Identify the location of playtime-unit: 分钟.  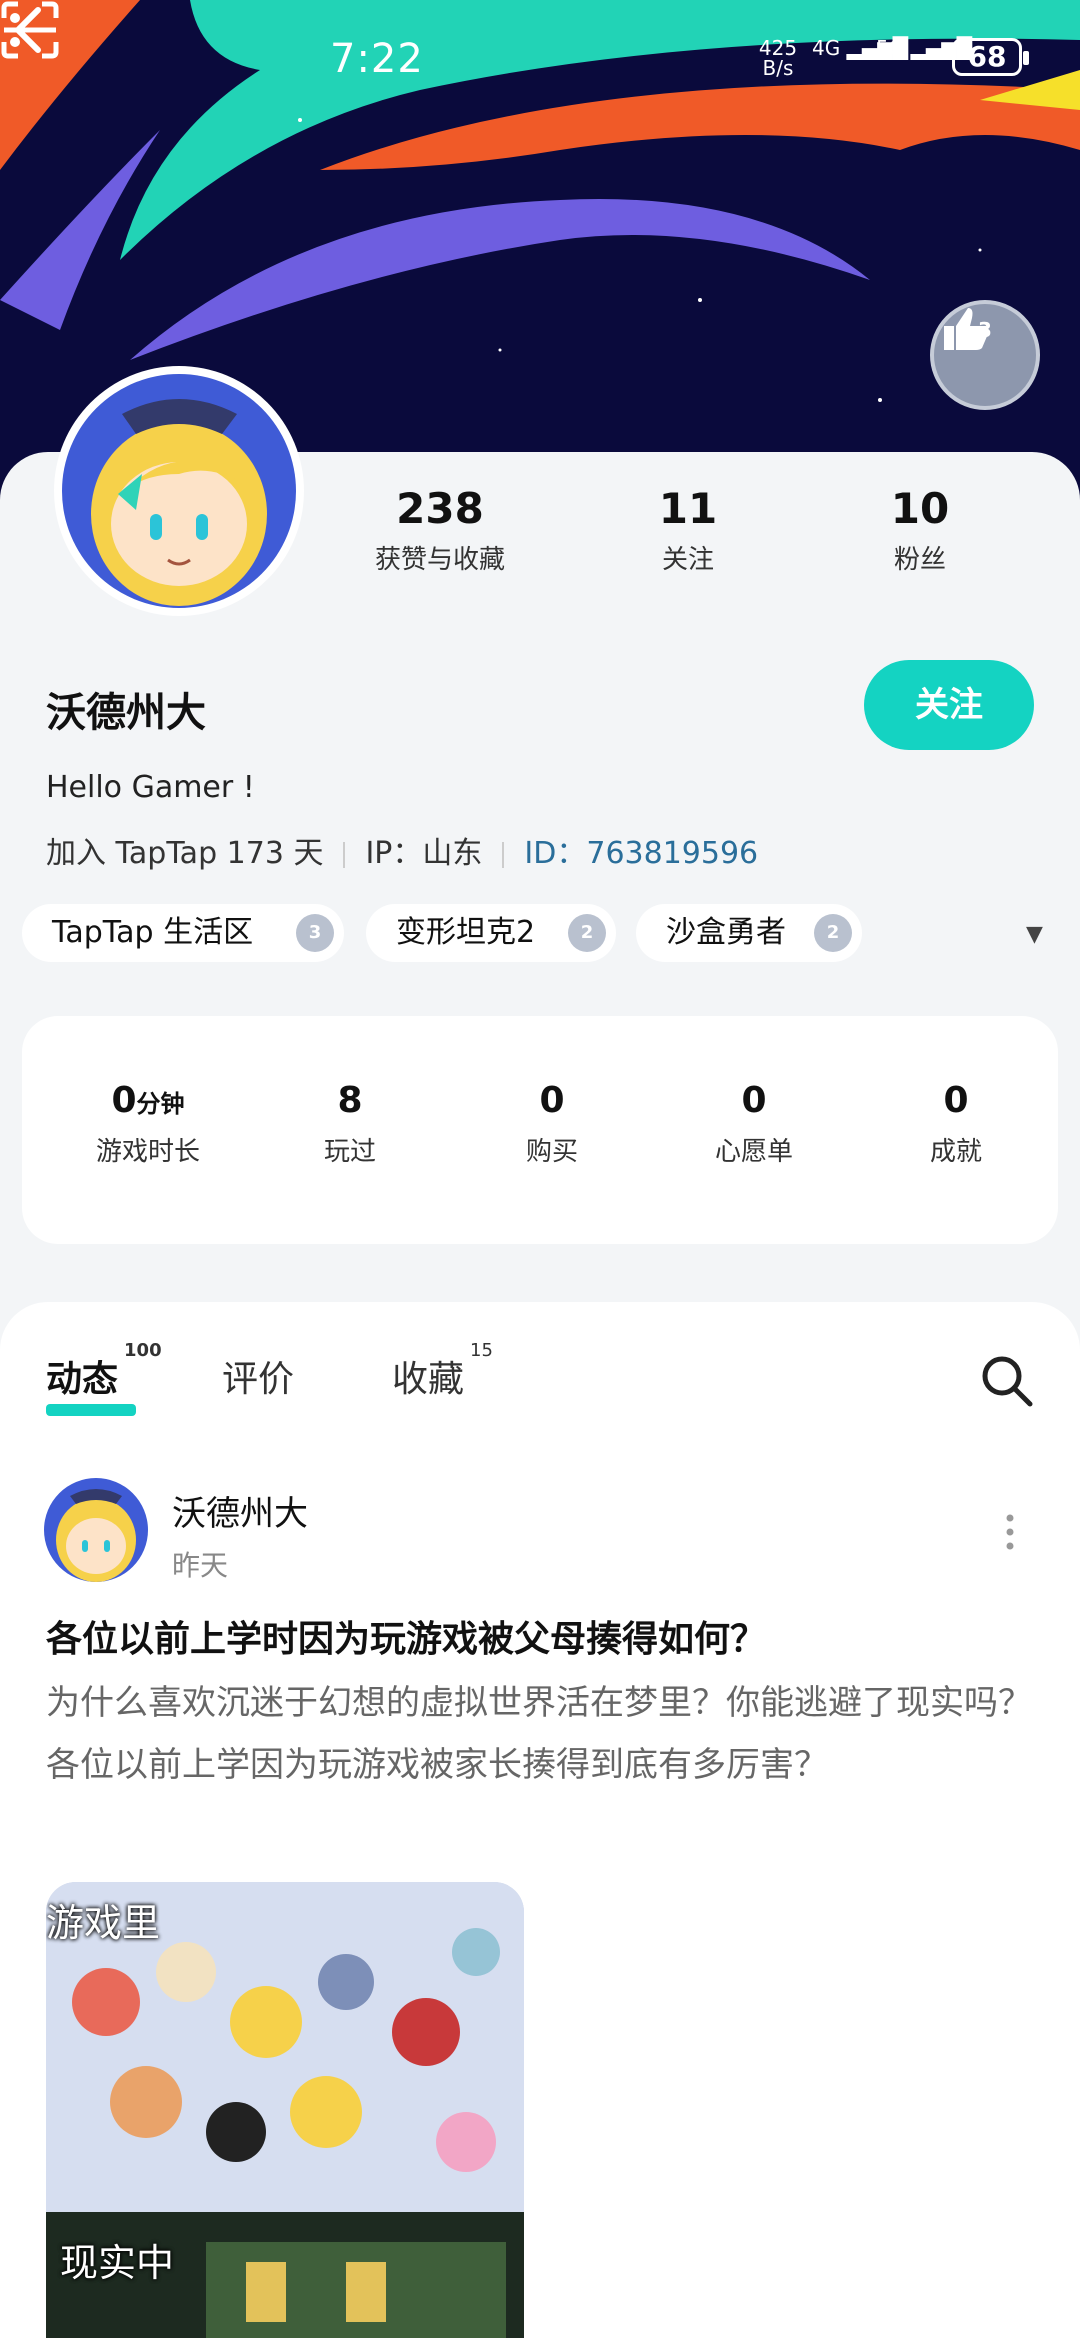
(160, 1104).